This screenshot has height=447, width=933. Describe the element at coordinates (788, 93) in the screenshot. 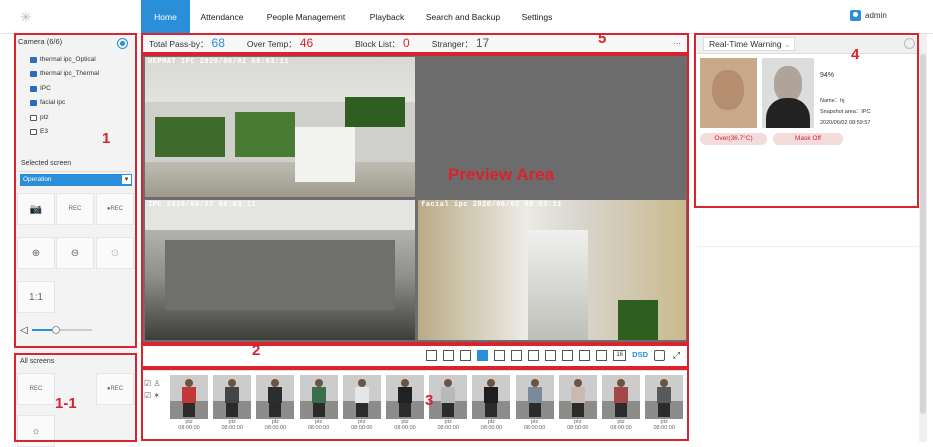

I see `enrolled-face-image` at that location.